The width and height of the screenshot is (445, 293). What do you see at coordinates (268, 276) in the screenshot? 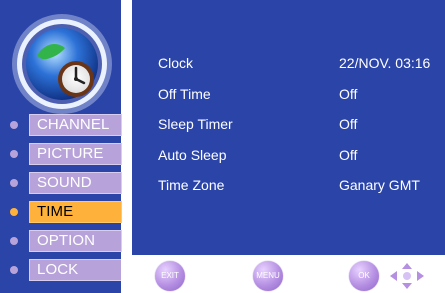
I see `menu-button: MENU` at bounding box center [268, 276].